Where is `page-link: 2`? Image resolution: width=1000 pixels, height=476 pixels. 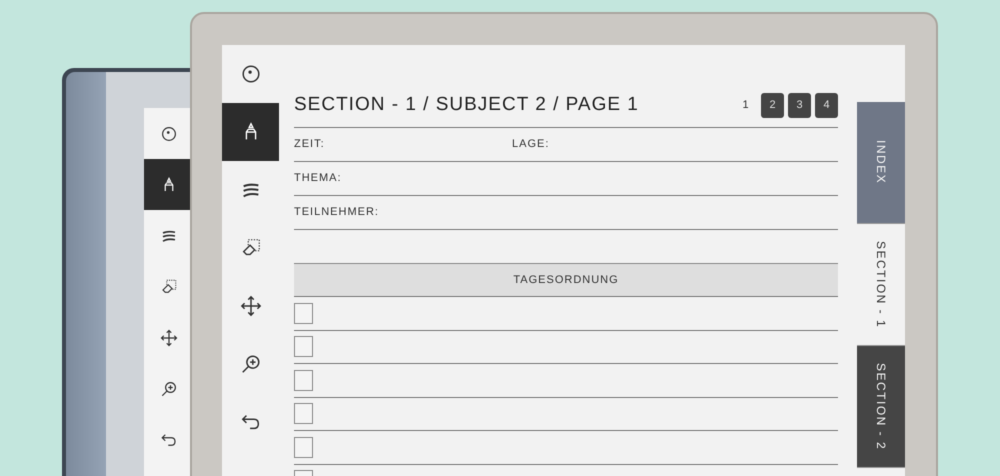
page-link: 2 is located at coordinates (772, 105).